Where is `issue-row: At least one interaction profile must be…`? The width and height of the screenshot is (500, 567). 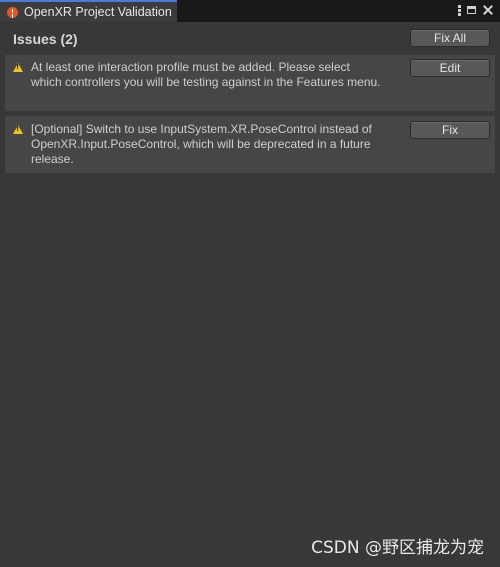
issue-row: At least one interaction profile must be… is located at coordinates (250, 83).